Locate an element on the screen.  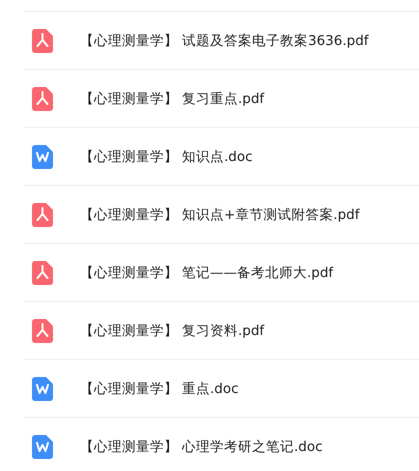
file-name: 心理学考研之笔记.doc is located at coordinates (252, 447).